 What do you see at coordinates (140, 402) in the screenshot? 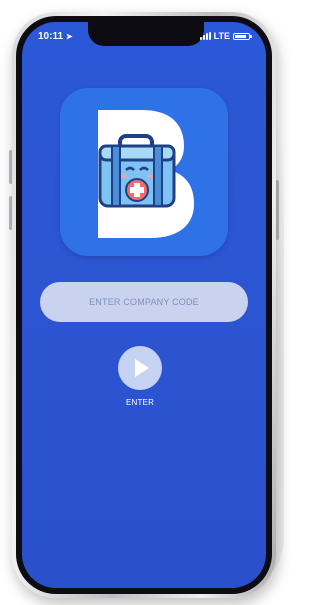
I see `enter-label: ENTER` at bounding box center [140, 402].